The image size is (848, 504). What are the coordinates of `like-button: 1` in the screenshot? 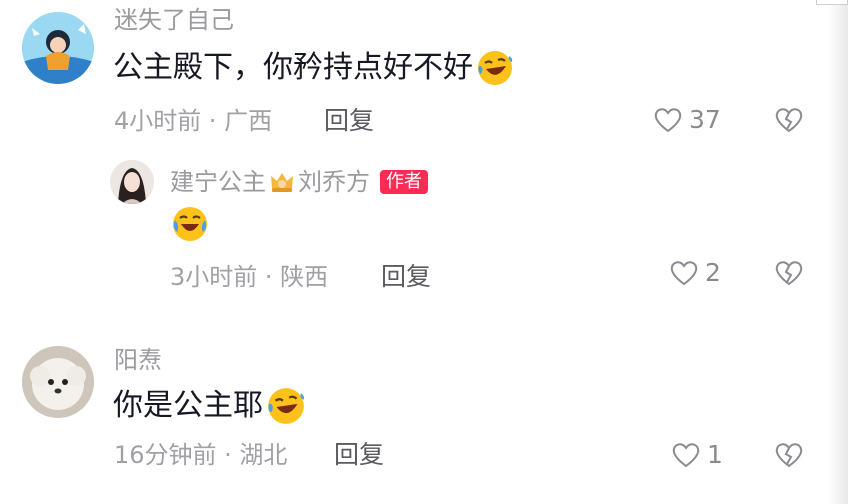 It's located at (697, 455).